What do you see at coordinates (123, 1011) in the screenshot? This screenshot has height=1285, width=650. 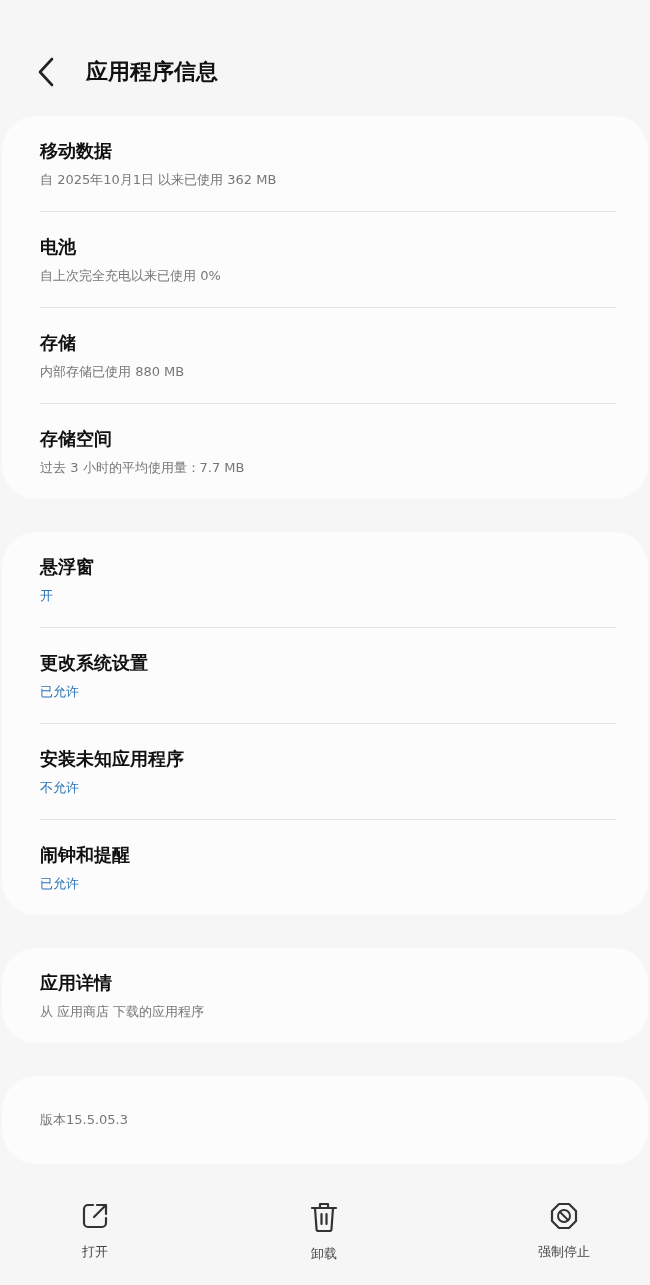 I see `row-summary: 从 应用商店 下载的应用程序` at bounding box center [123, 1011].